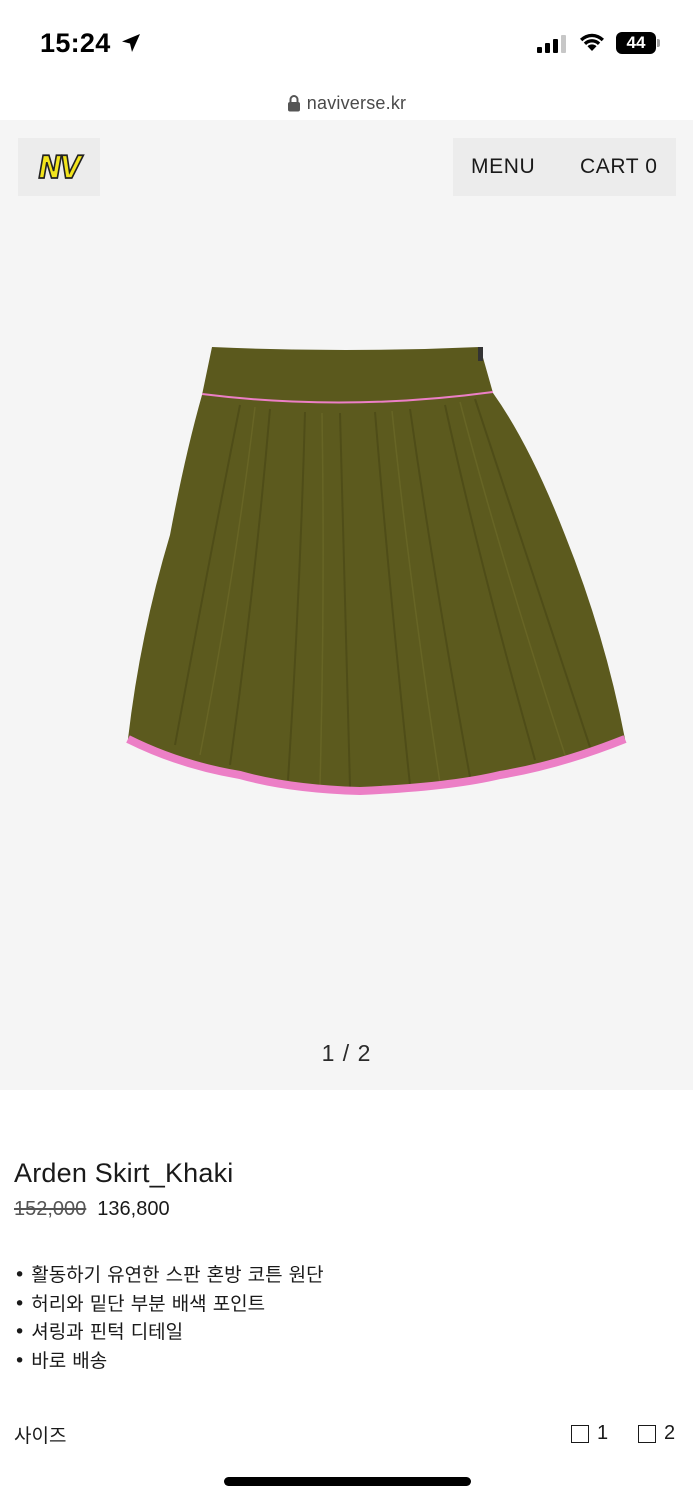 The width and height of the screenshot is (693, 1500). I want to click on site-logo: NV, so click(59, 167).